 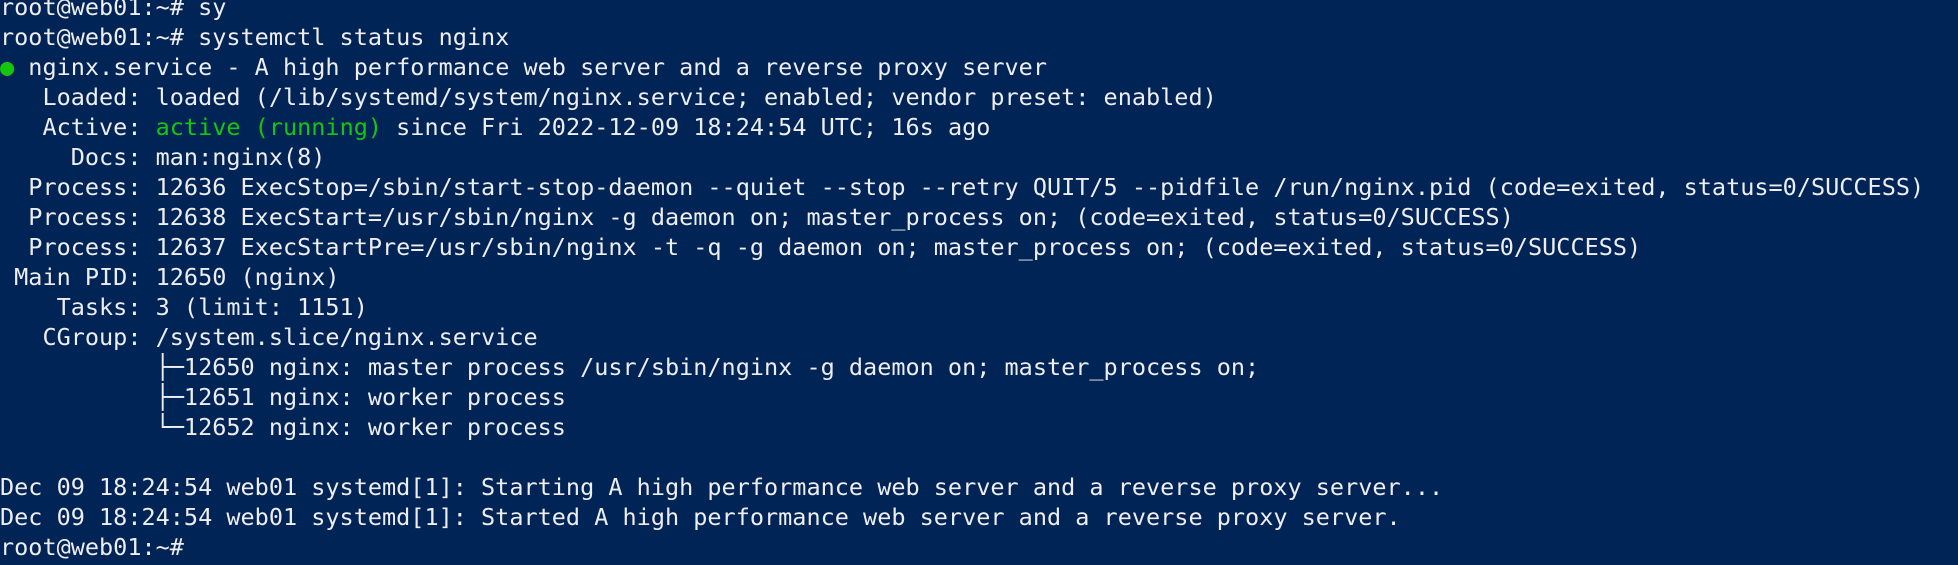 What do you see at coordinates (184, 307) in the screenshot?
I see `terminal-line-tasks: Tasks: 3 (limit: 1151)` at bounding box center [184, 307].